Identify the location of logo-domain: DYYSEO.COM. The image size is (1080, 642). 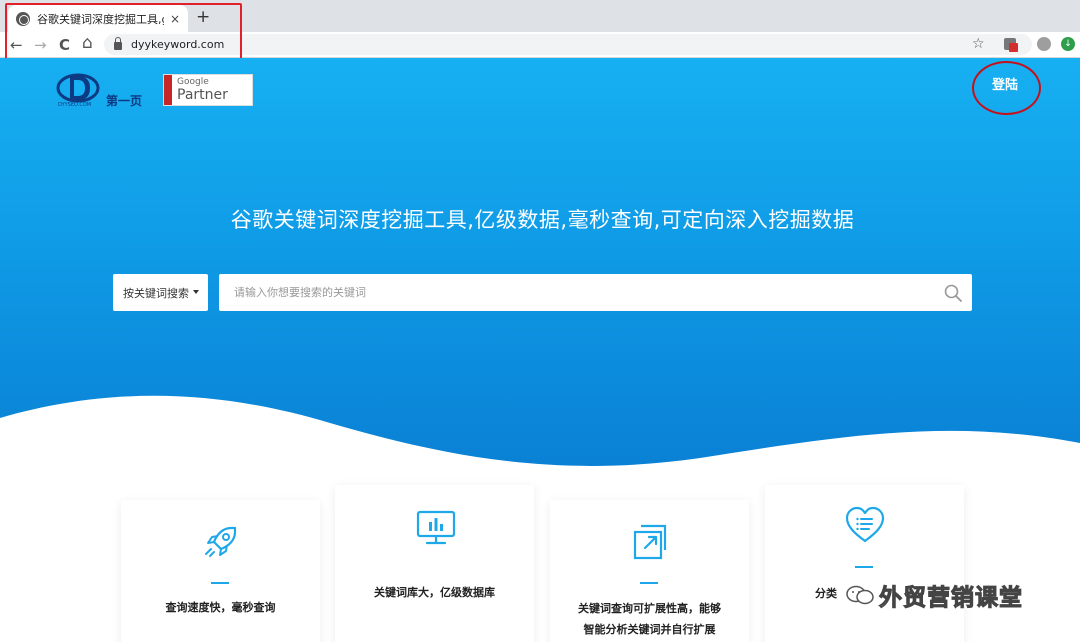
(75, 105).